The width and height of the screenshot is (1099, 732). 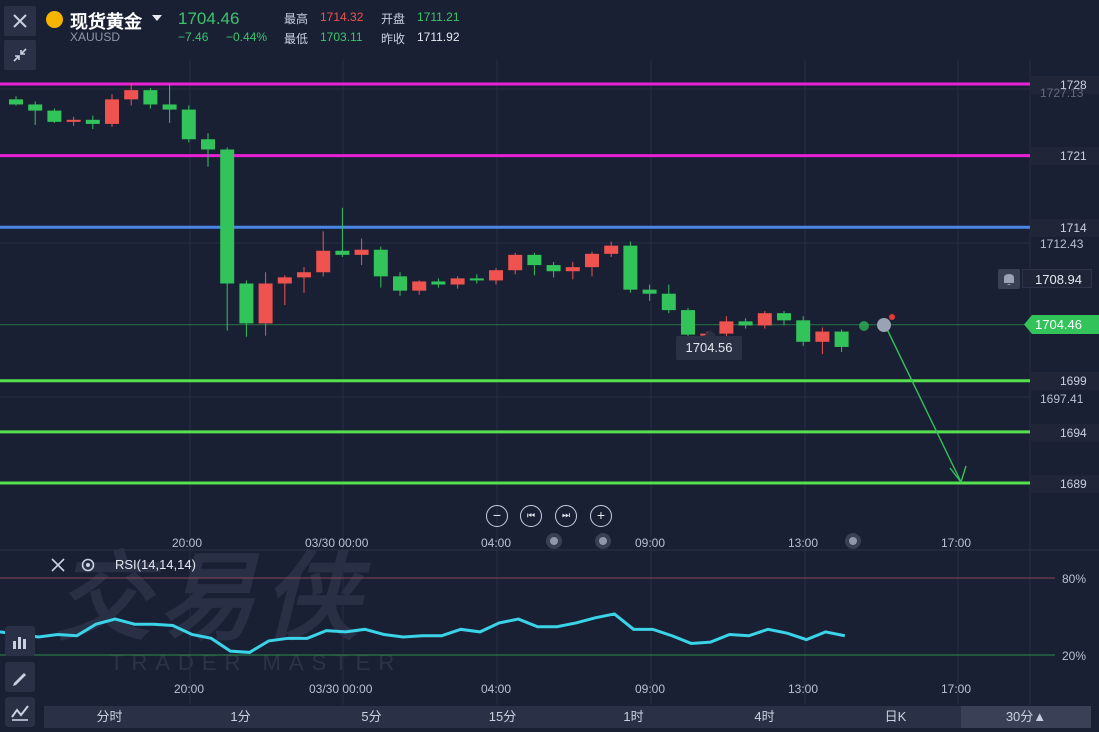 What do you see at coordinates (20, 641) in the screenshot?
I see `indicator-icon` at bounding box center [20, 641].